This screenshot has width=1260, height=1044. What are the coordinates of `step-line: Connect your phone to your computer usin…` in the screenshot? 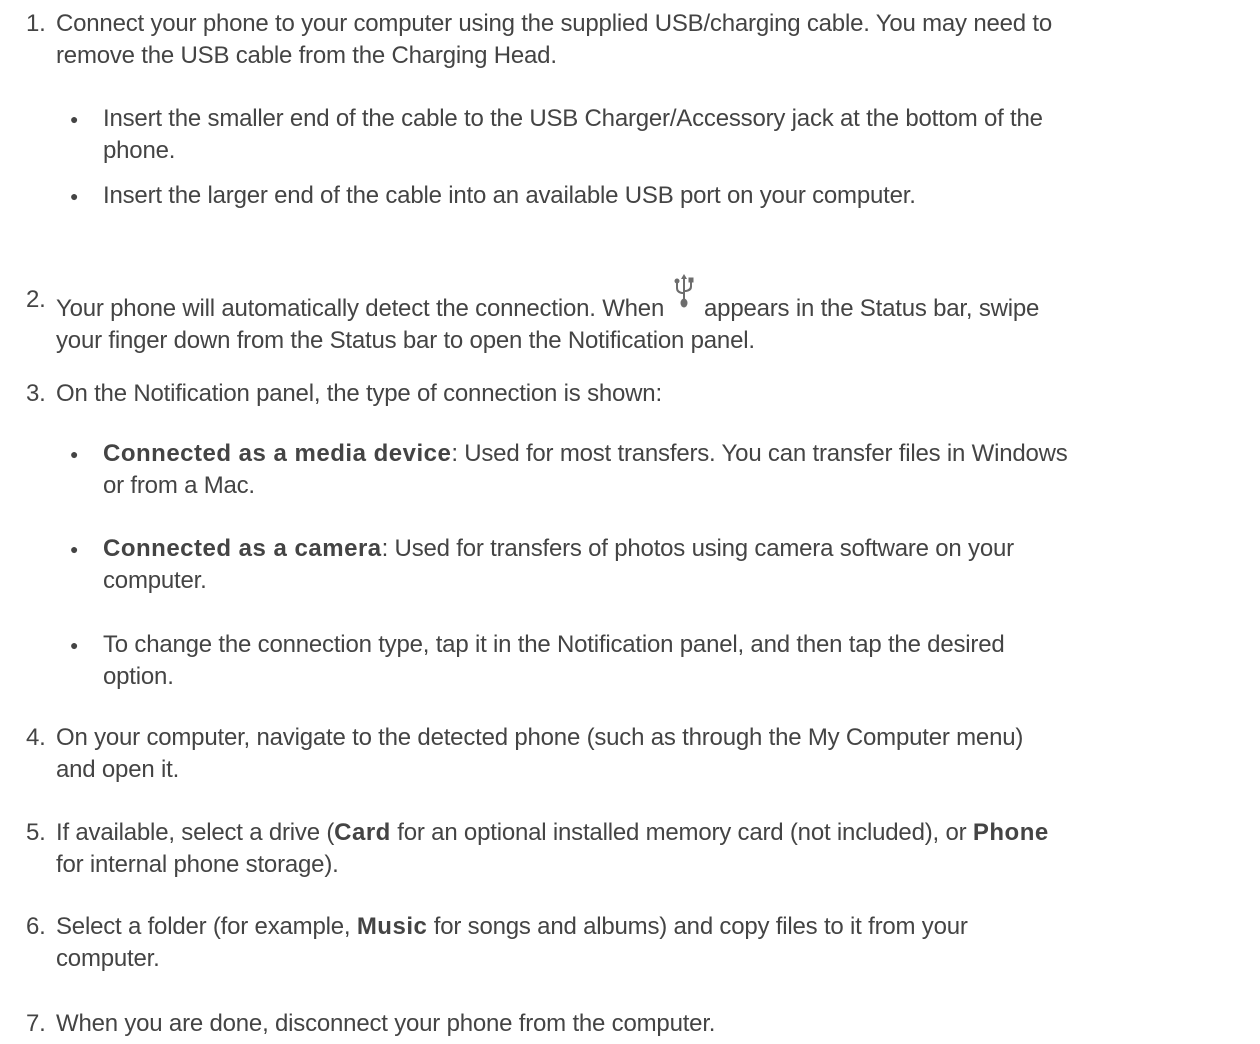 It's located at (554, 23).